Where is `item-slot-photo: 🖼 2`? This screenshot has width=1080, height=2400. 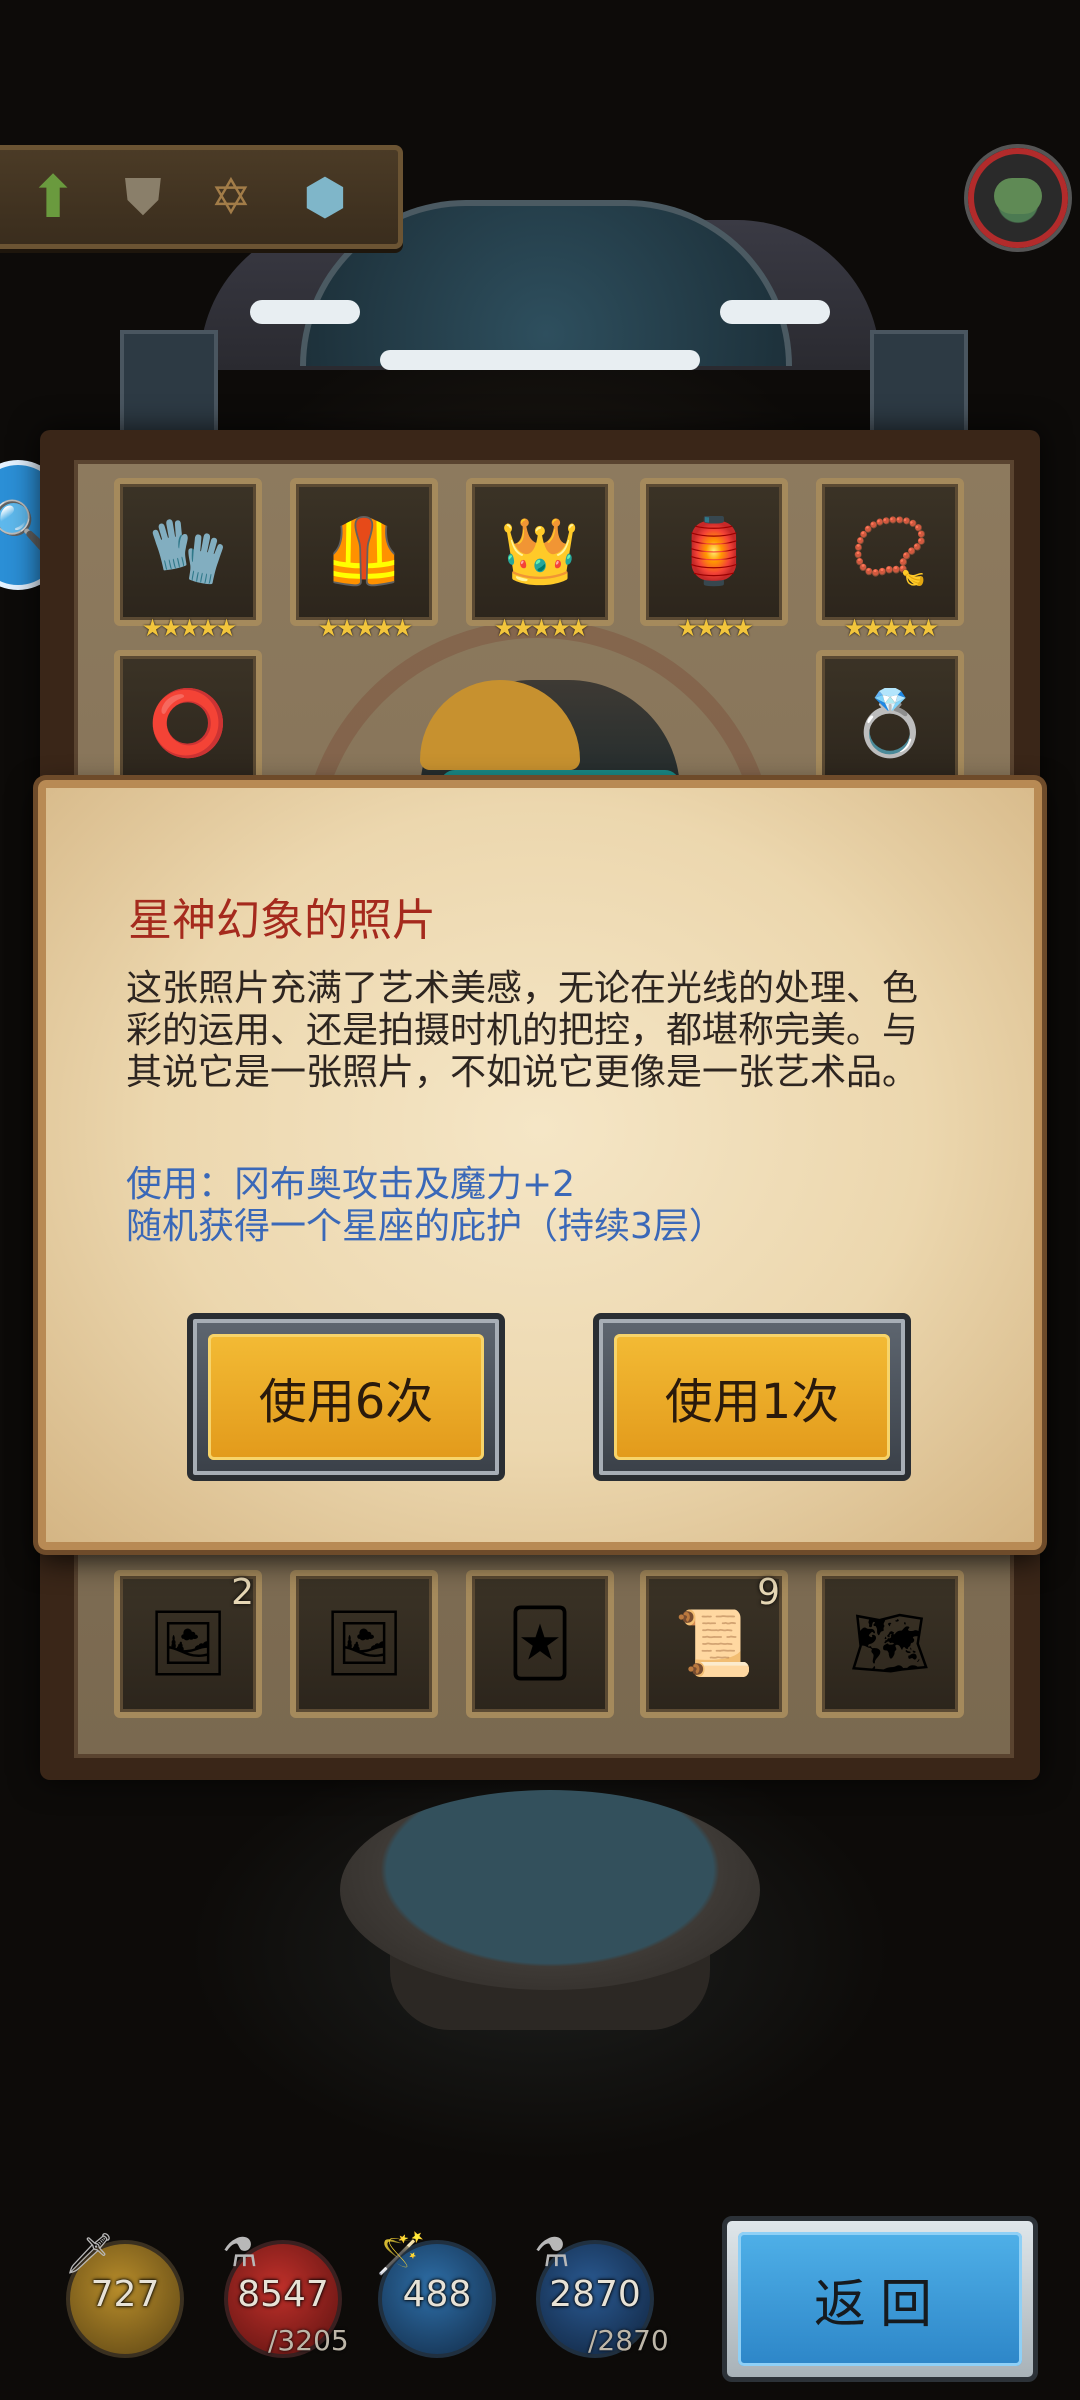 item-slot-photo: 🖼 2 is located at coordinates (188, 1644).